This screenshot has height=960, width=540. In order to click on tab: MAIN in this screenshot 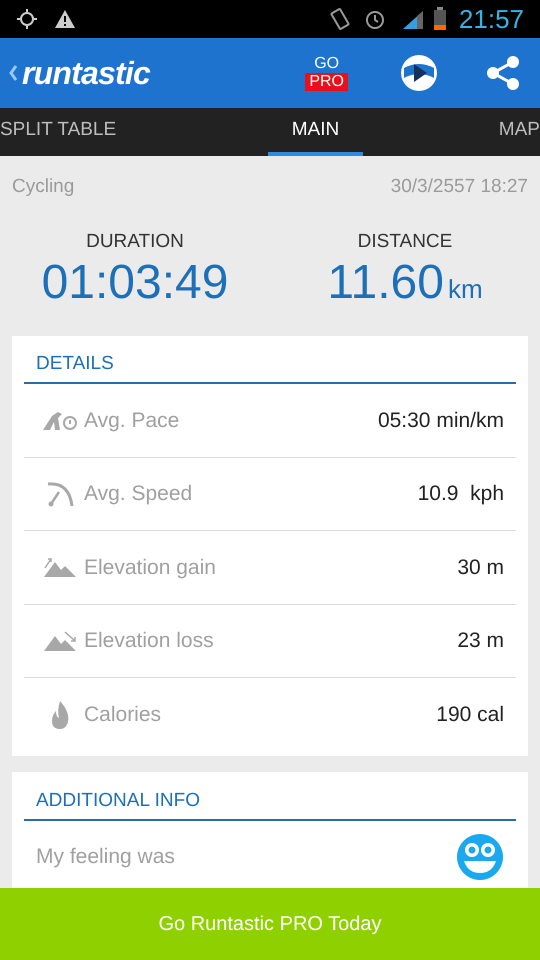, I will do `click(316, 132)`.